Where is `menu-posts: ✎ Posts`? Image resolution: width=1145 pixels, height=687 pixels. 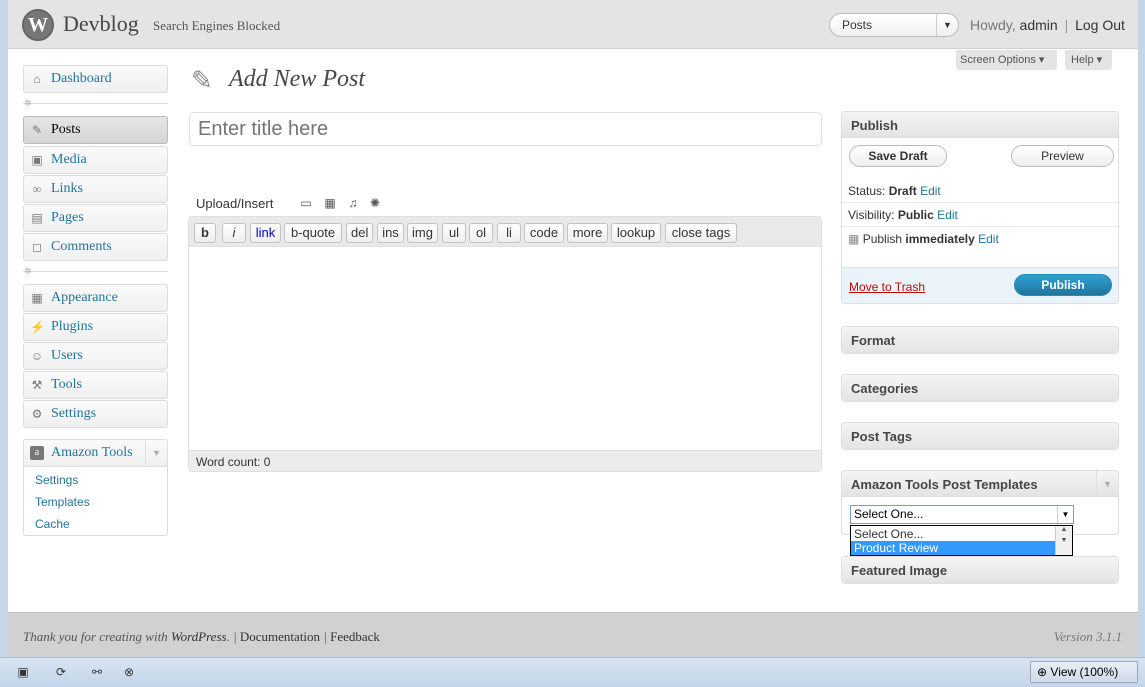
menu-posts: ✎ Posts is located at coordinates (95, 130).